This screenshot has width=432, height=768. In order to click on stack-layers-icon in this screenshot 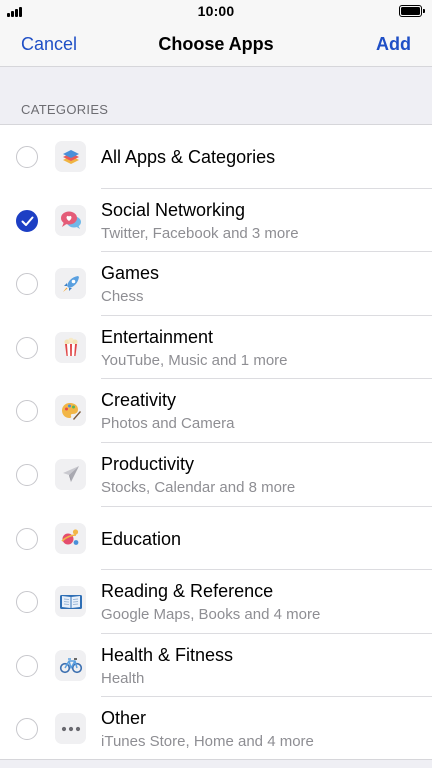, I will do `click(70, 156)`.